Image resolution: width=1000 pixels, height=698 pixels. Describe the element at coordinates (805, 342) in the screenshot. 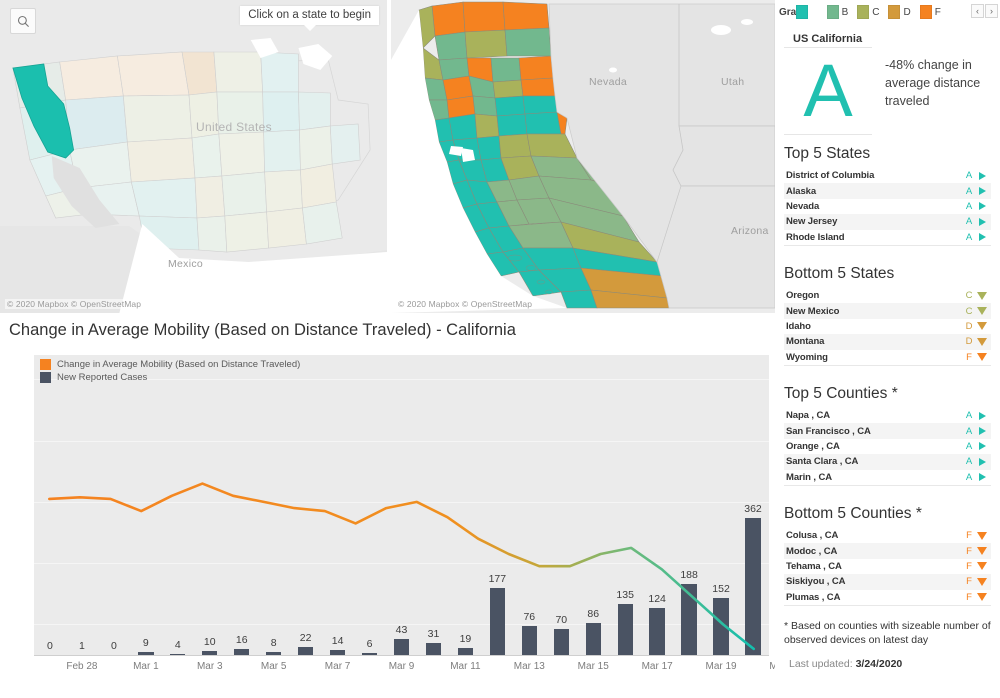

I see `list-item-label: Montana` at that location.